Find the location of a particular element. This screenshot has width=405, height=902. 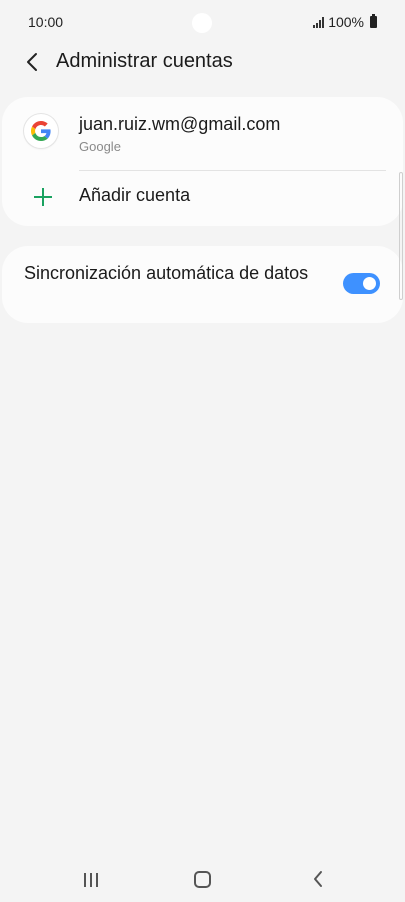

status-indicators: 100% is located at coordinates (345, 22).